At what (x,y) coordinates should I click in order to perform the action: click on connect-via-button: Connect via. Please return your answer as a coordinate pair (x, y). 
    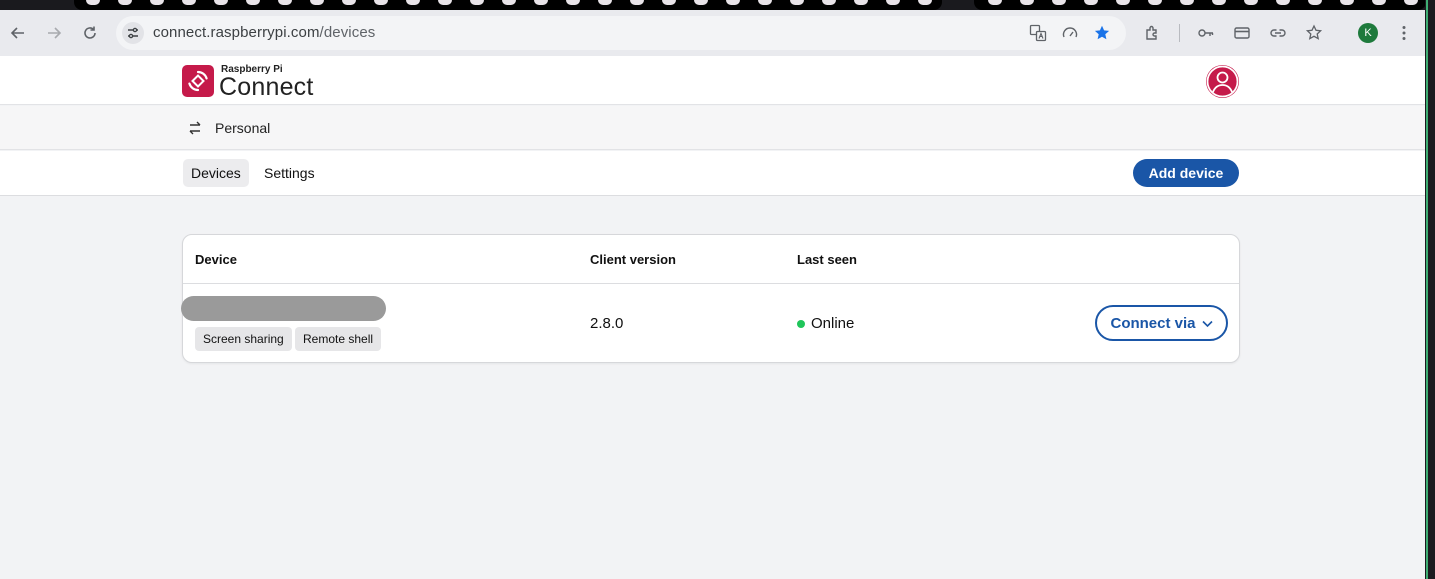
    Looking at the image, I should click on (1161, 323).